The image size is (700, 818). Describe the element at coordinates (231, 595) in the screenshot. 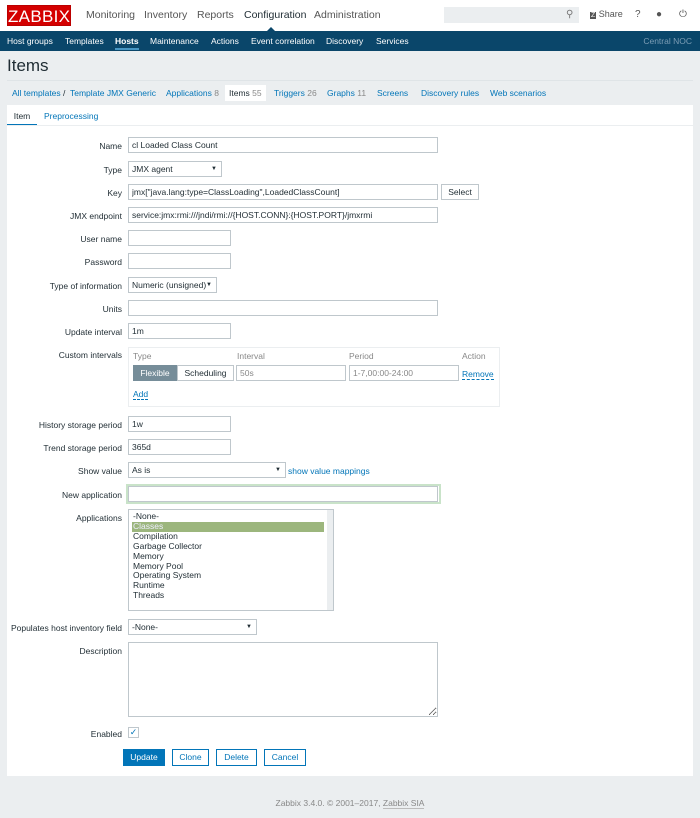

I see `app-option: Threads` at that location.